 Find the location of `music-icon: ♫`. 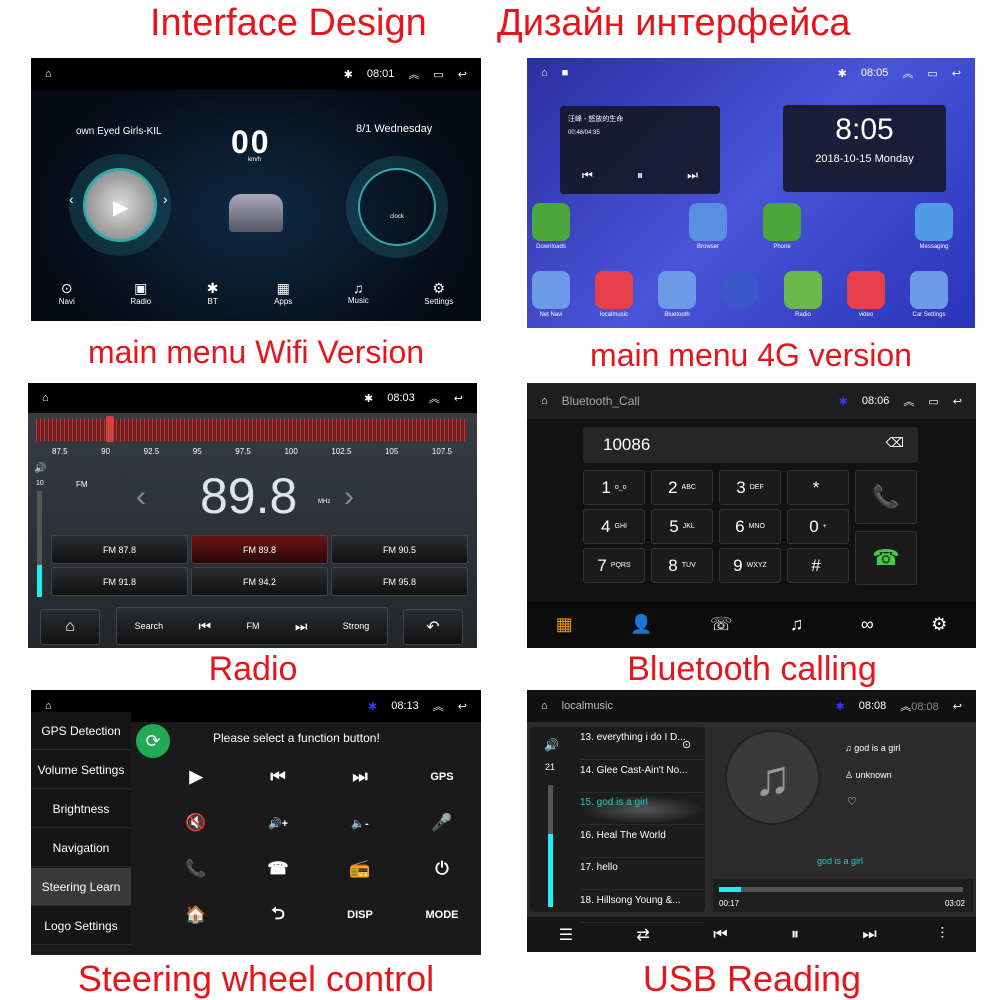

music-icon: ♫ is located at coordinates (797, 624).